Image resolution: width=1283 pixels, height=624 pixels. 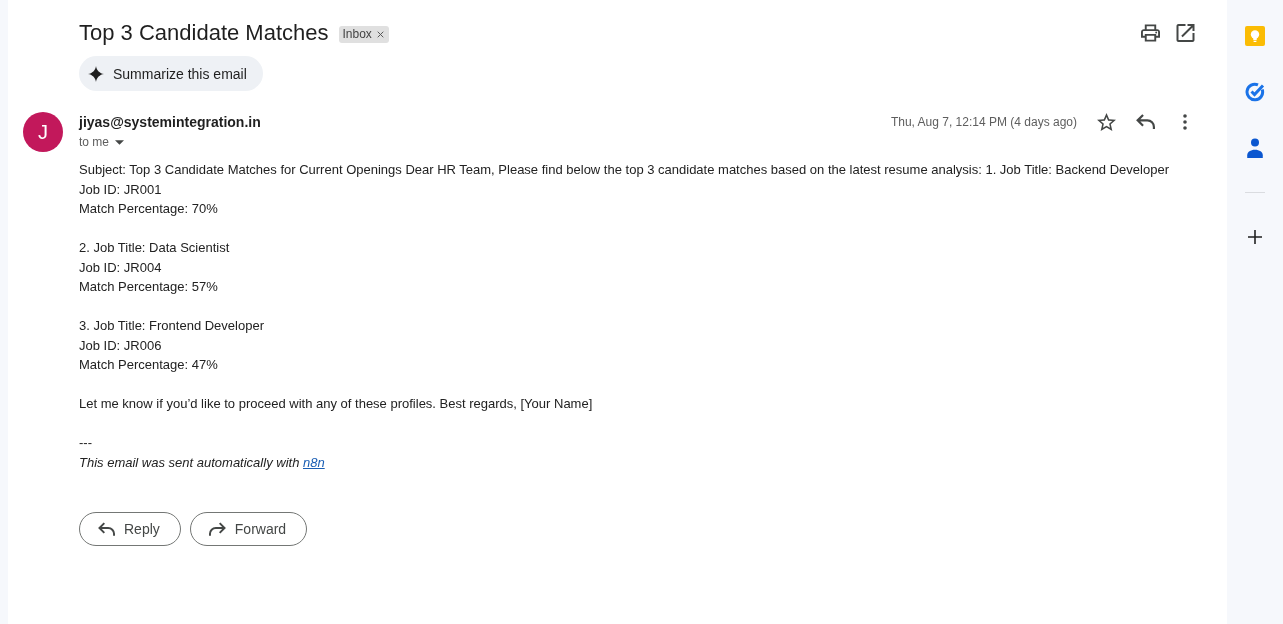 I want to click on forward-icon, so click(x=217, y=529).